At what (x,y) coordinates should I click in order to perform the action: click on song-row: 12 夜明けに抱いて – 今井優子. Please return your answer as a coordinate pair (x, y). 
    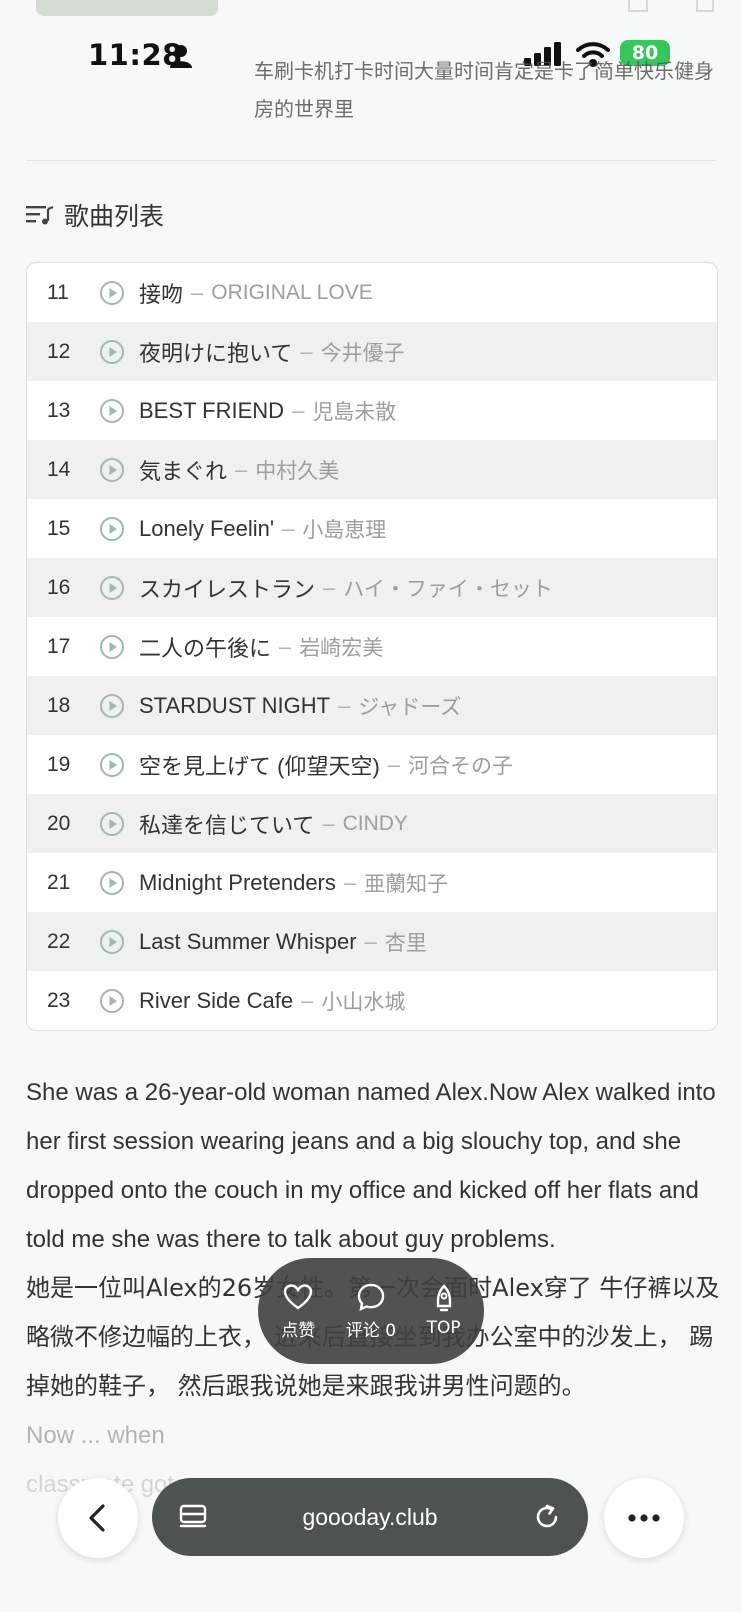
    Looking at the image, I should click on (372, 351).